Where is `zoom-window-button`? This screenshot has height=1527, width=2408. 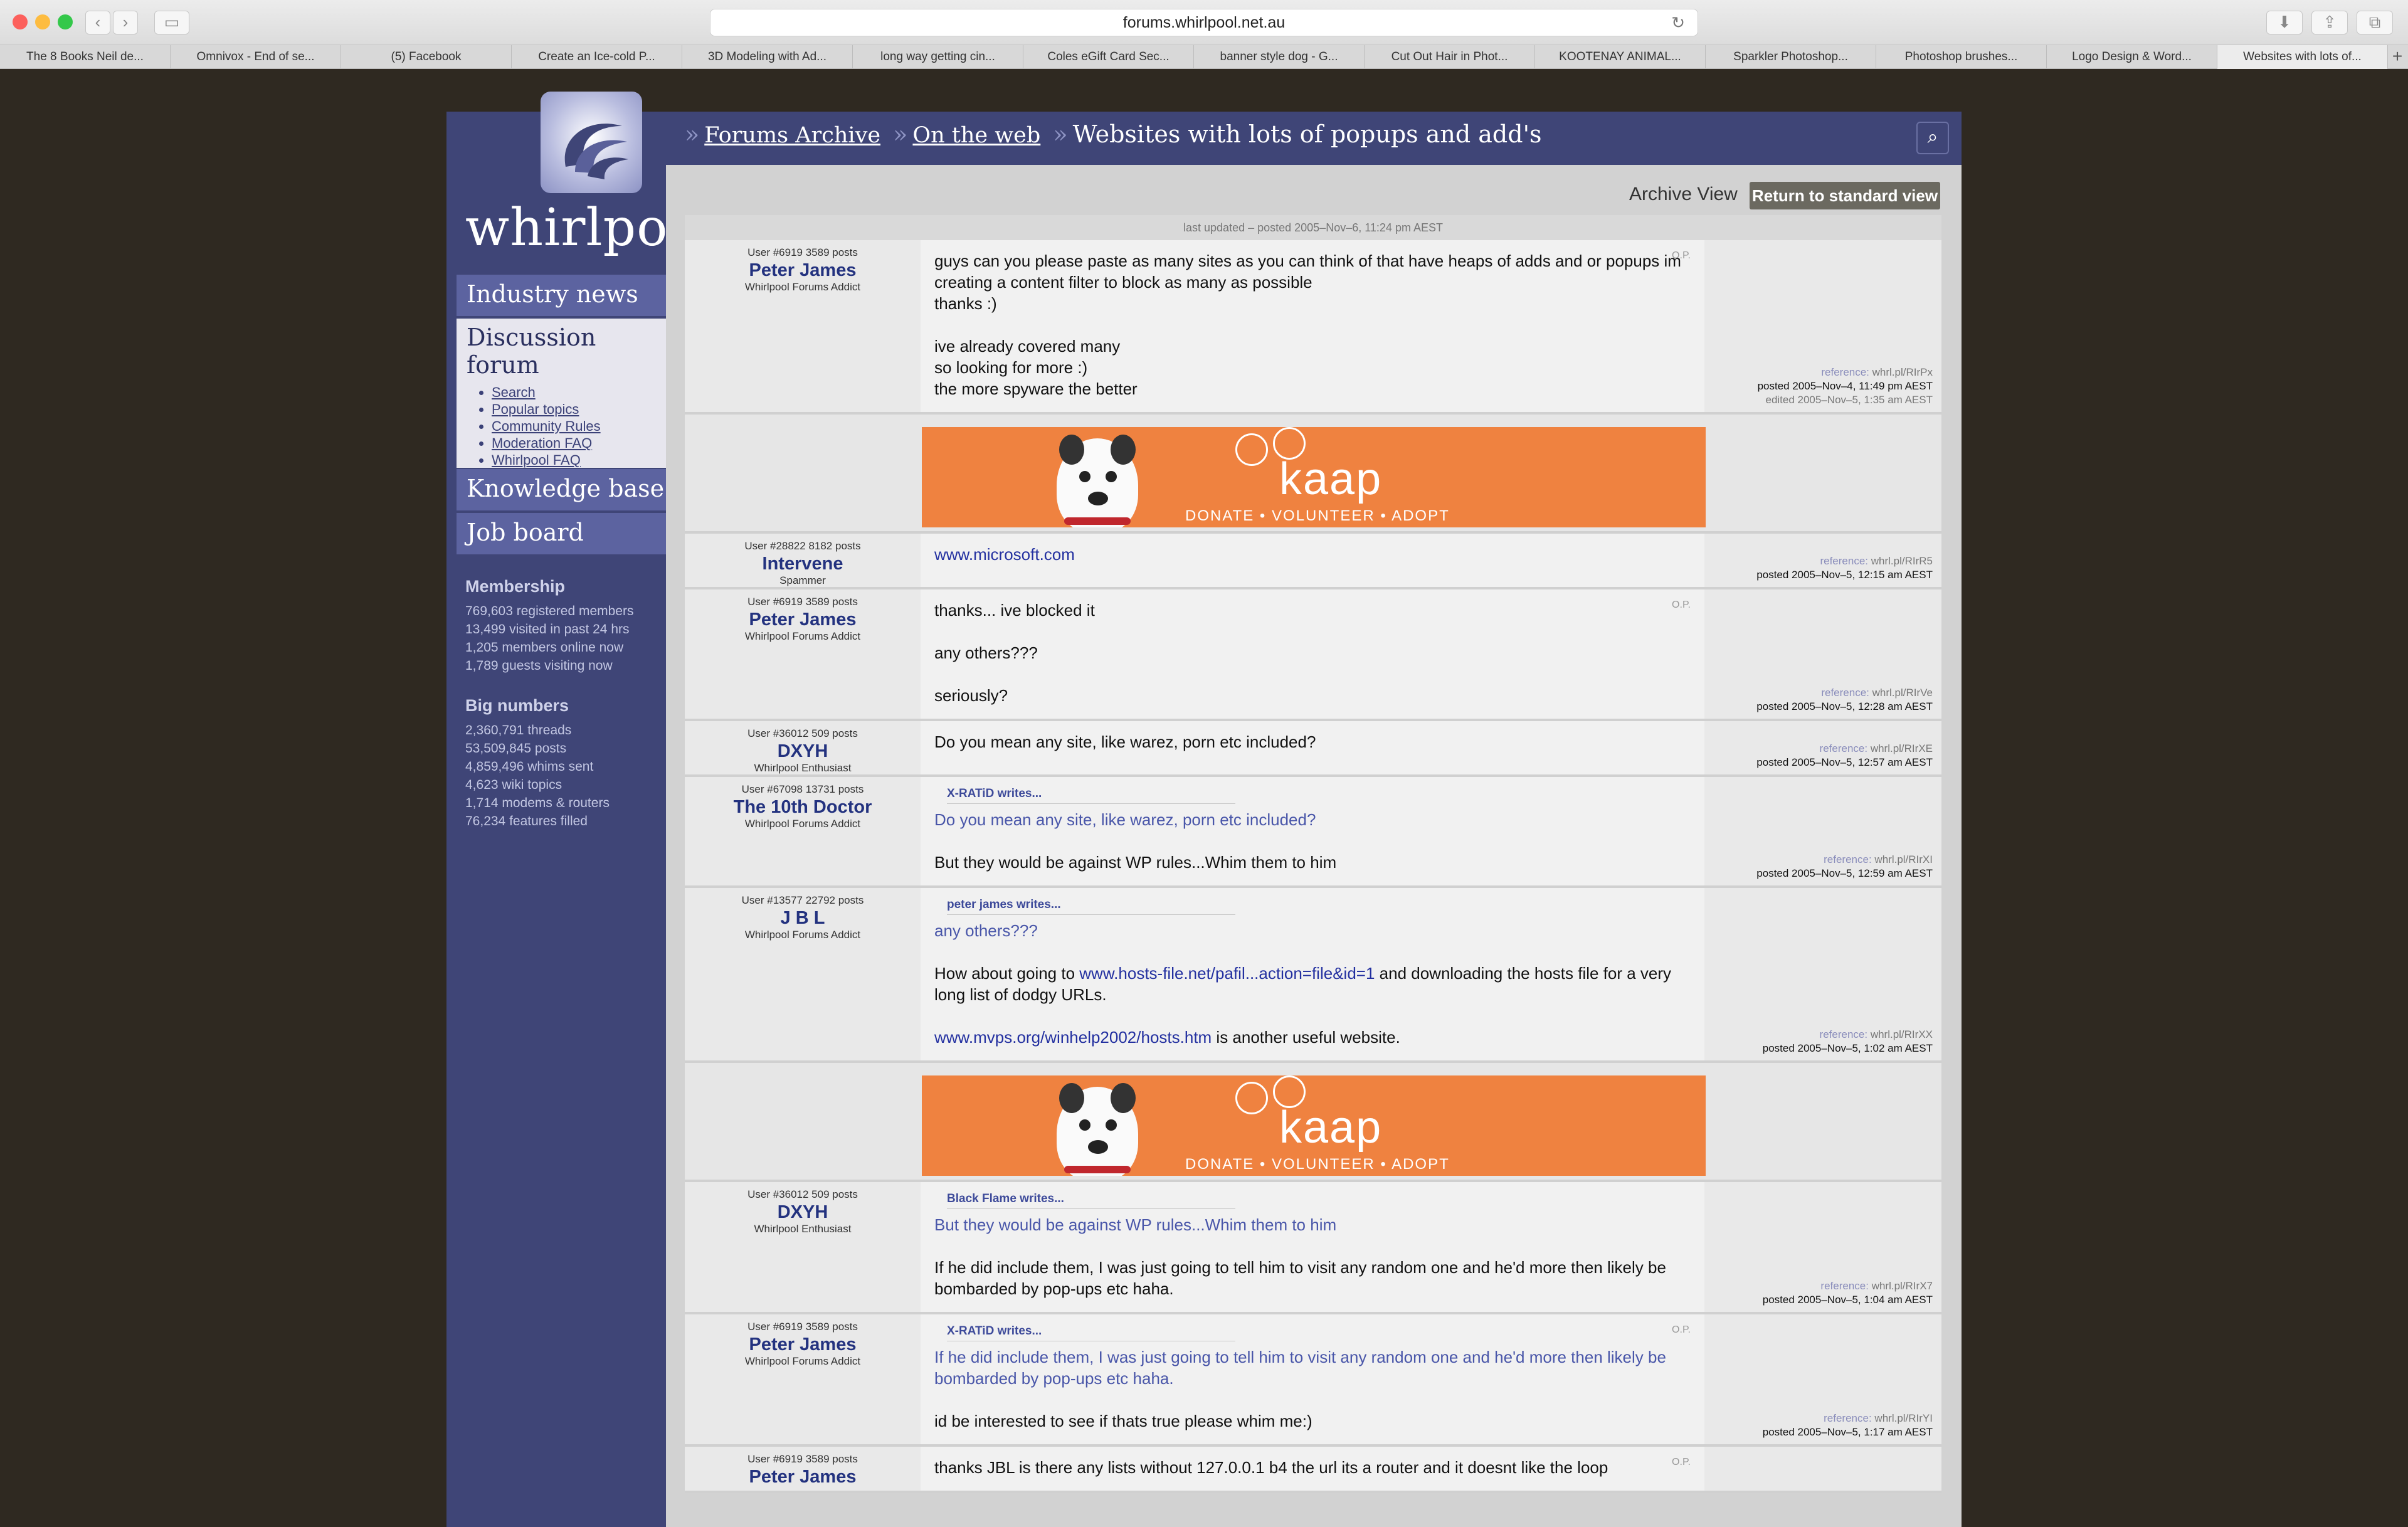
zoom-window-button is located at coordinates (65, 21).